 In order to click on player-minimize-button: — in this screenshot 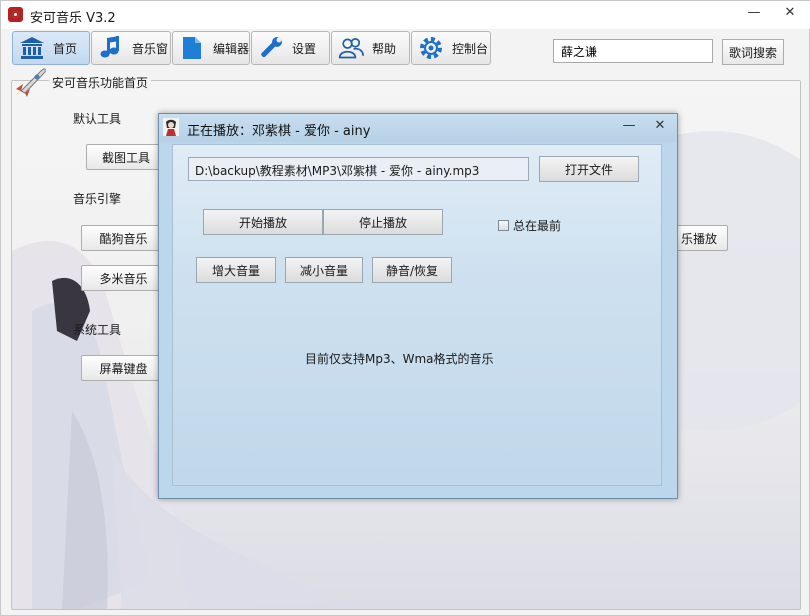, I will do `click(629, 126)`.